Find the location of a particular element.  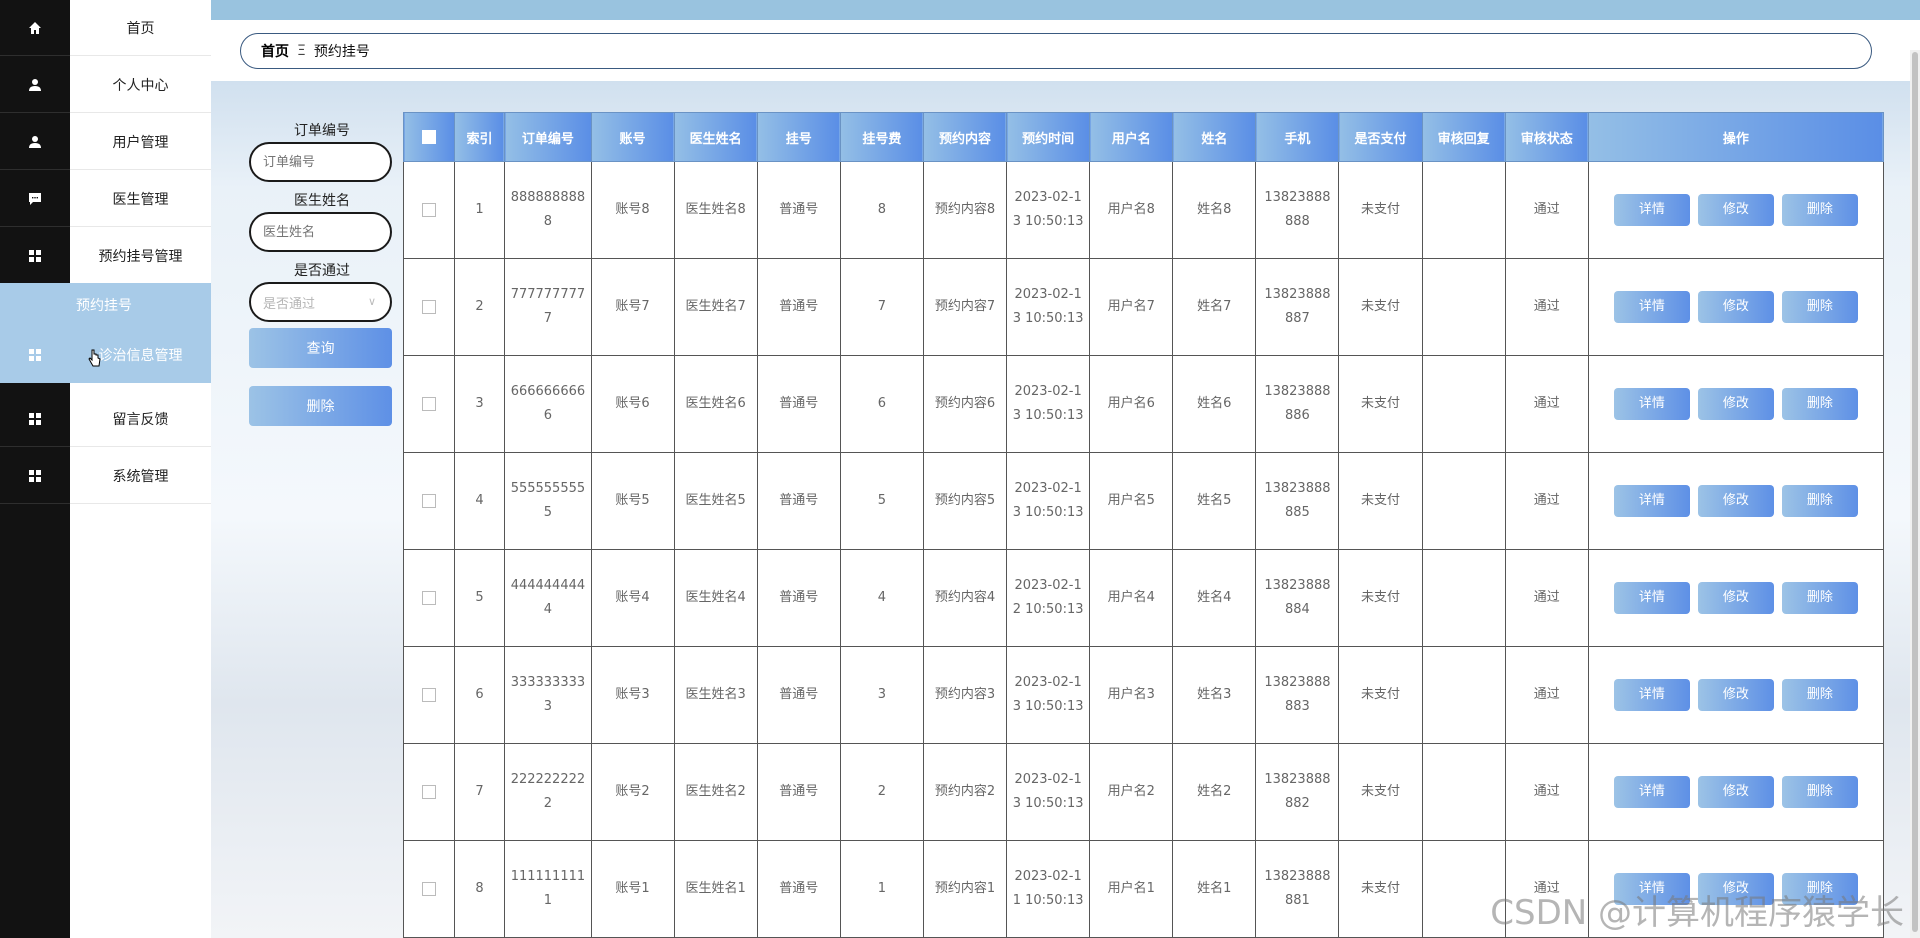

sidebar-subitem: 预约挂号 is located at coordinates (105, 305).